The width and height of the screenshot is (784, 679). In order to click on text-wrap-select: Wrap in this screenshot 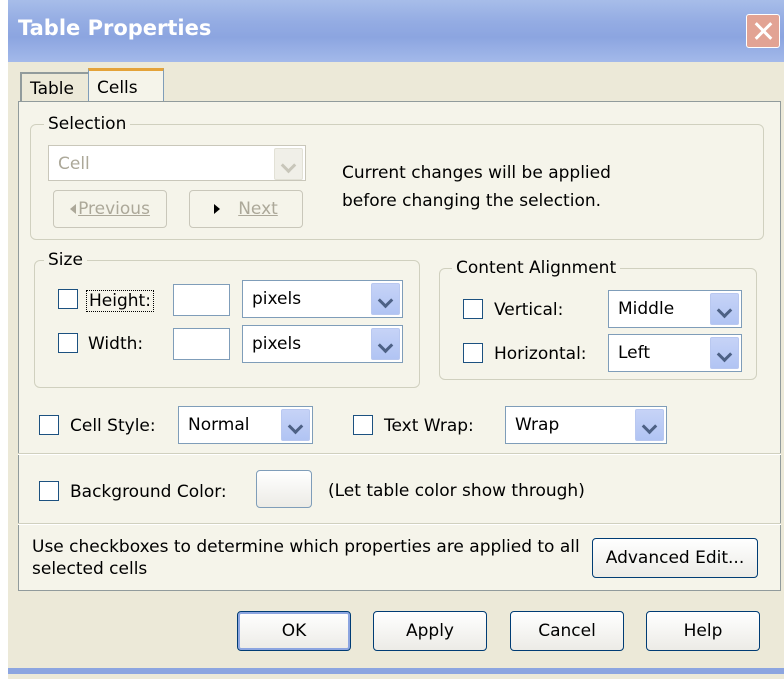, I will do `click(586, 425)`.